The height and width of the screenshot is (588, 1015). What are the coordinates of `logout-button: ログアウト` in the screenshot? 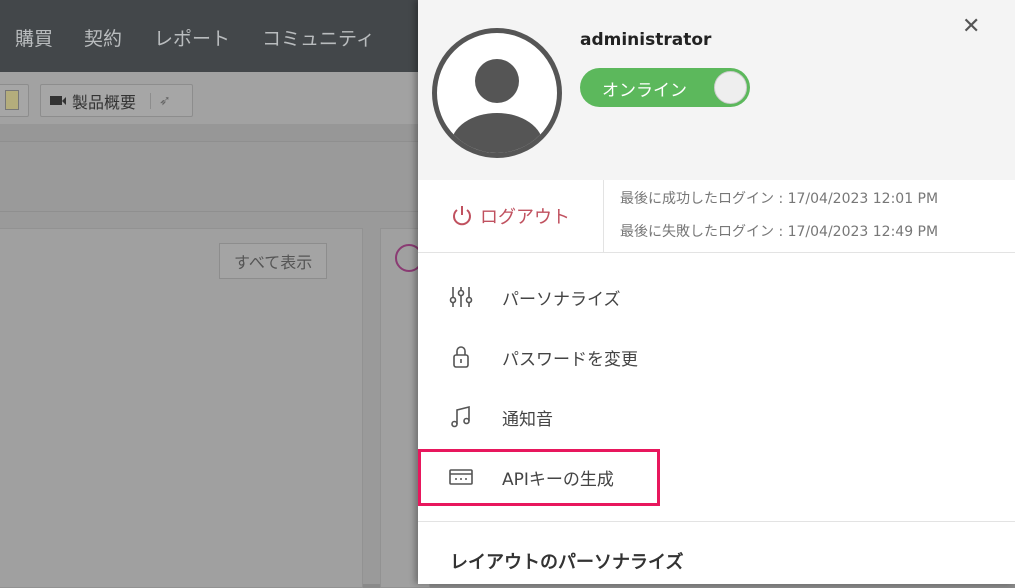 It's located at (510, 216).